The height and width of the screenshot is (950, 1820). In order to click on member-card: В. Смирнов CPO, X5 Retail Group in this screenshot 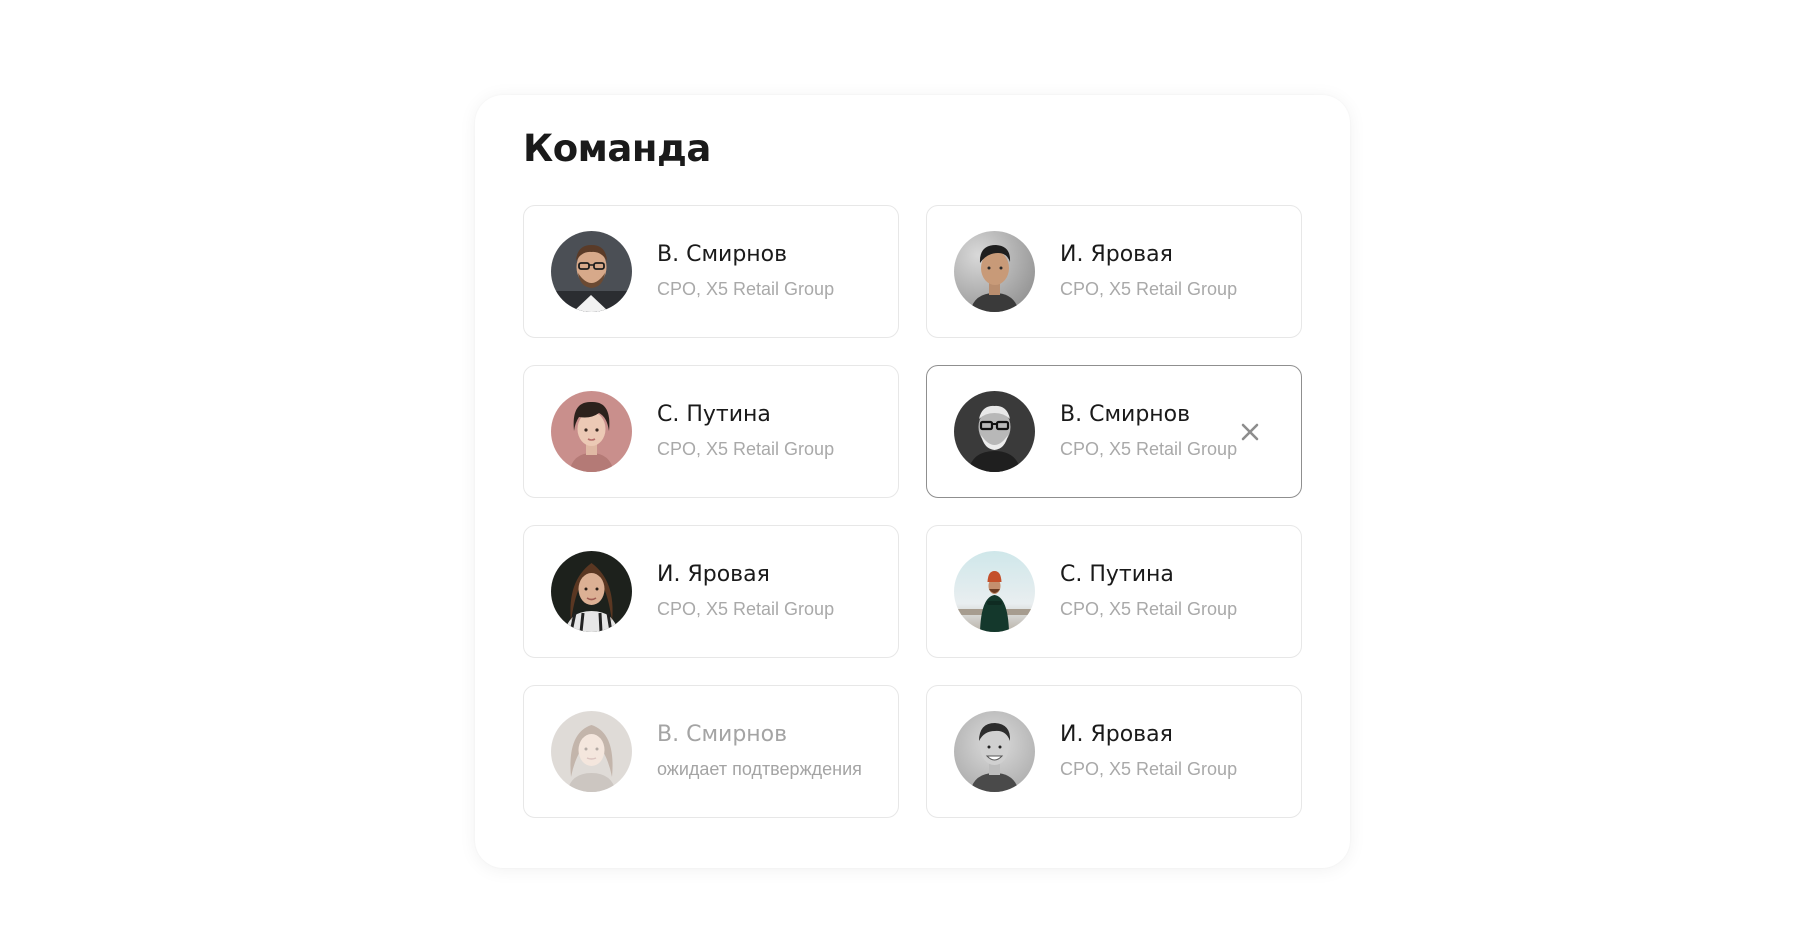, I will do `click(711, 271)`.